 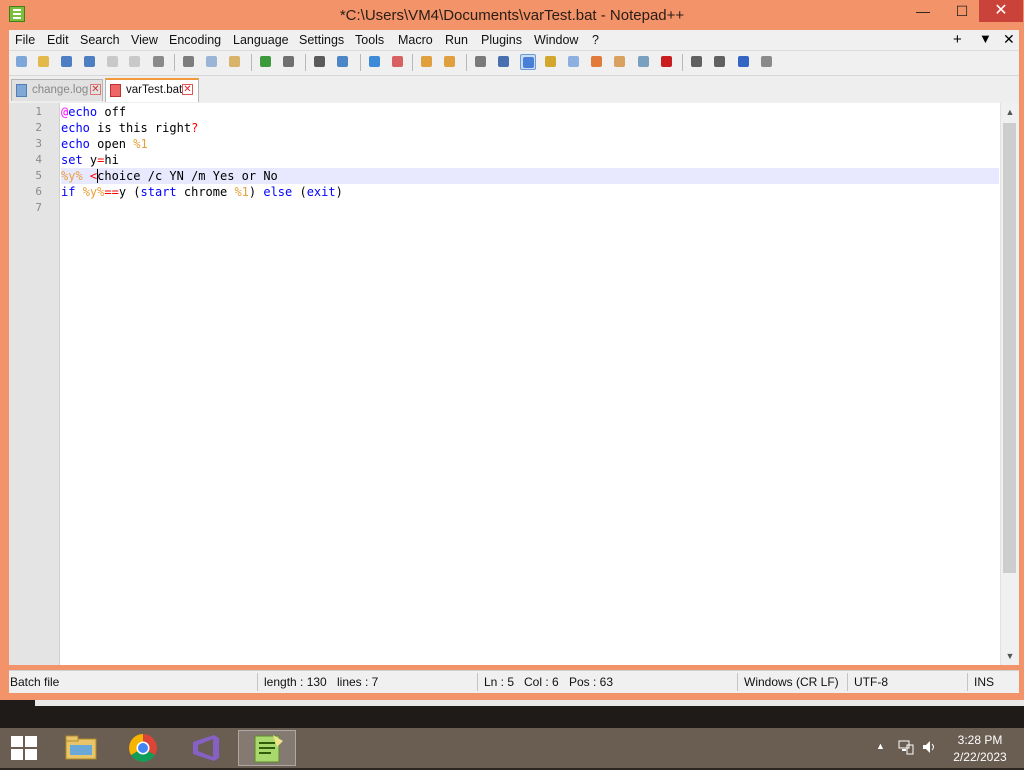 What do you see at coordinates (24, 748) in the screenshot?
I see `windows-start-icon` at bounding box center [24, 748].